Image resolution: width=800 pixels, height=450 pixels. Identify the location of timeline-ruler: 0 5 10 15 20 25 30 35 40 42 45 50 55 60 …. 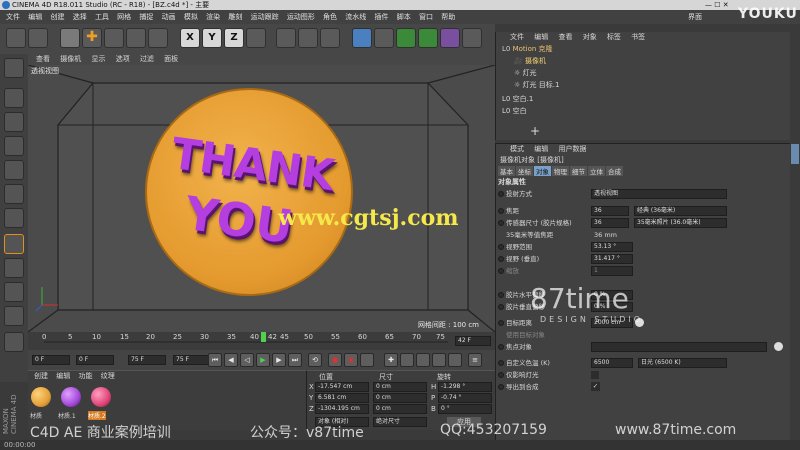
(261, 341).